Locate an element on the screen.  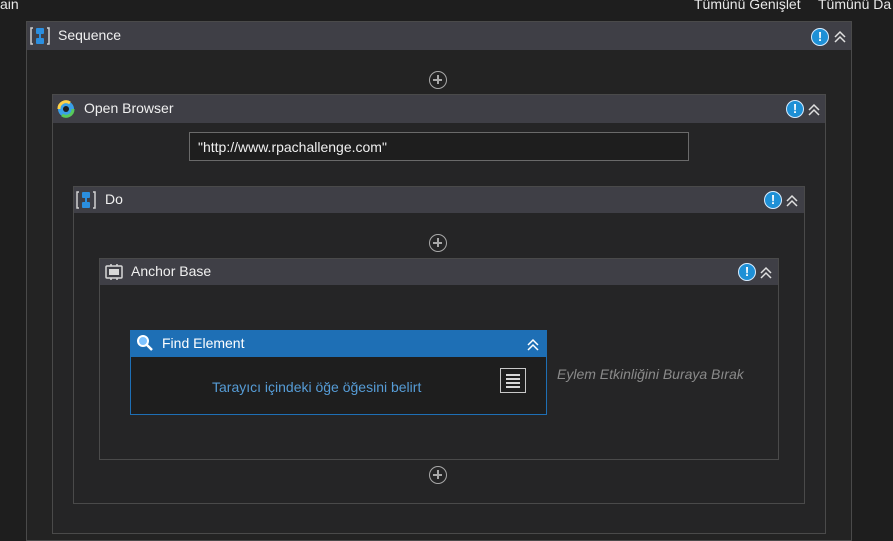
menu-icon is located at coordinates (513, 380).